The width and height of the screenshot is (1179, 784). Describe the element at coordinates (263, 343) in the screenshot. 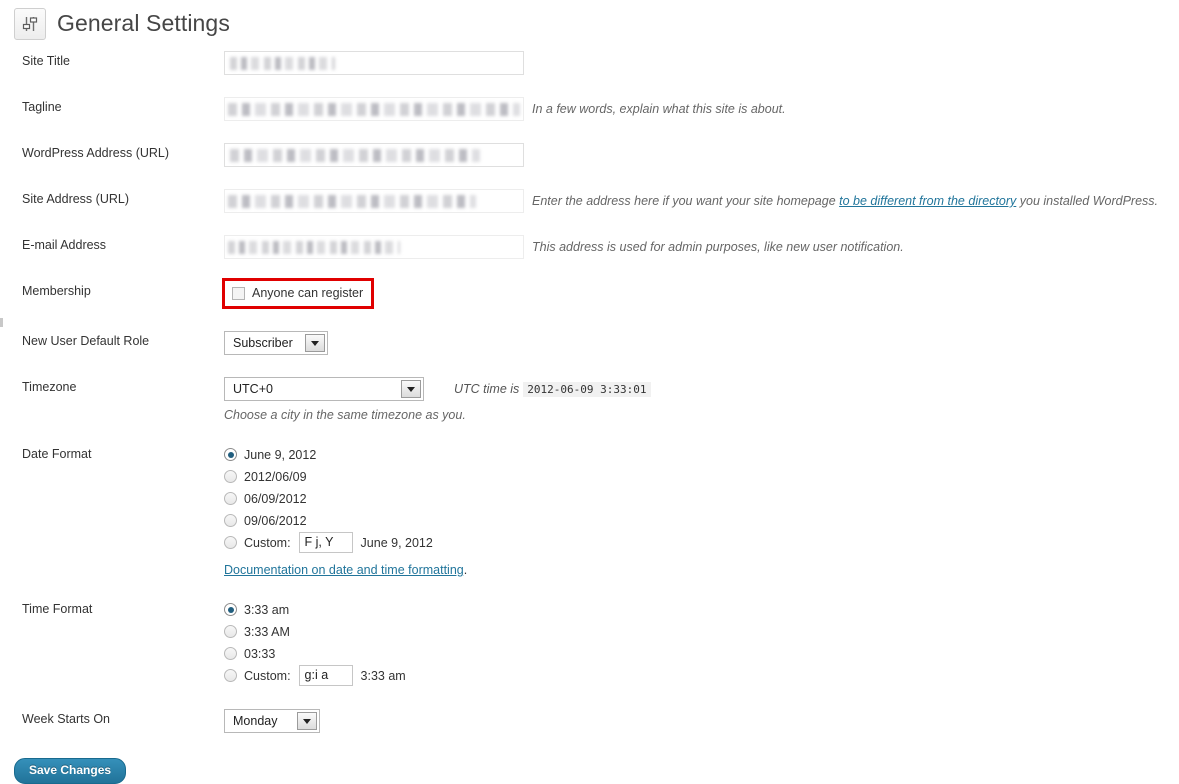

I see `new-user-default-role-value: Subscriber` at that location.